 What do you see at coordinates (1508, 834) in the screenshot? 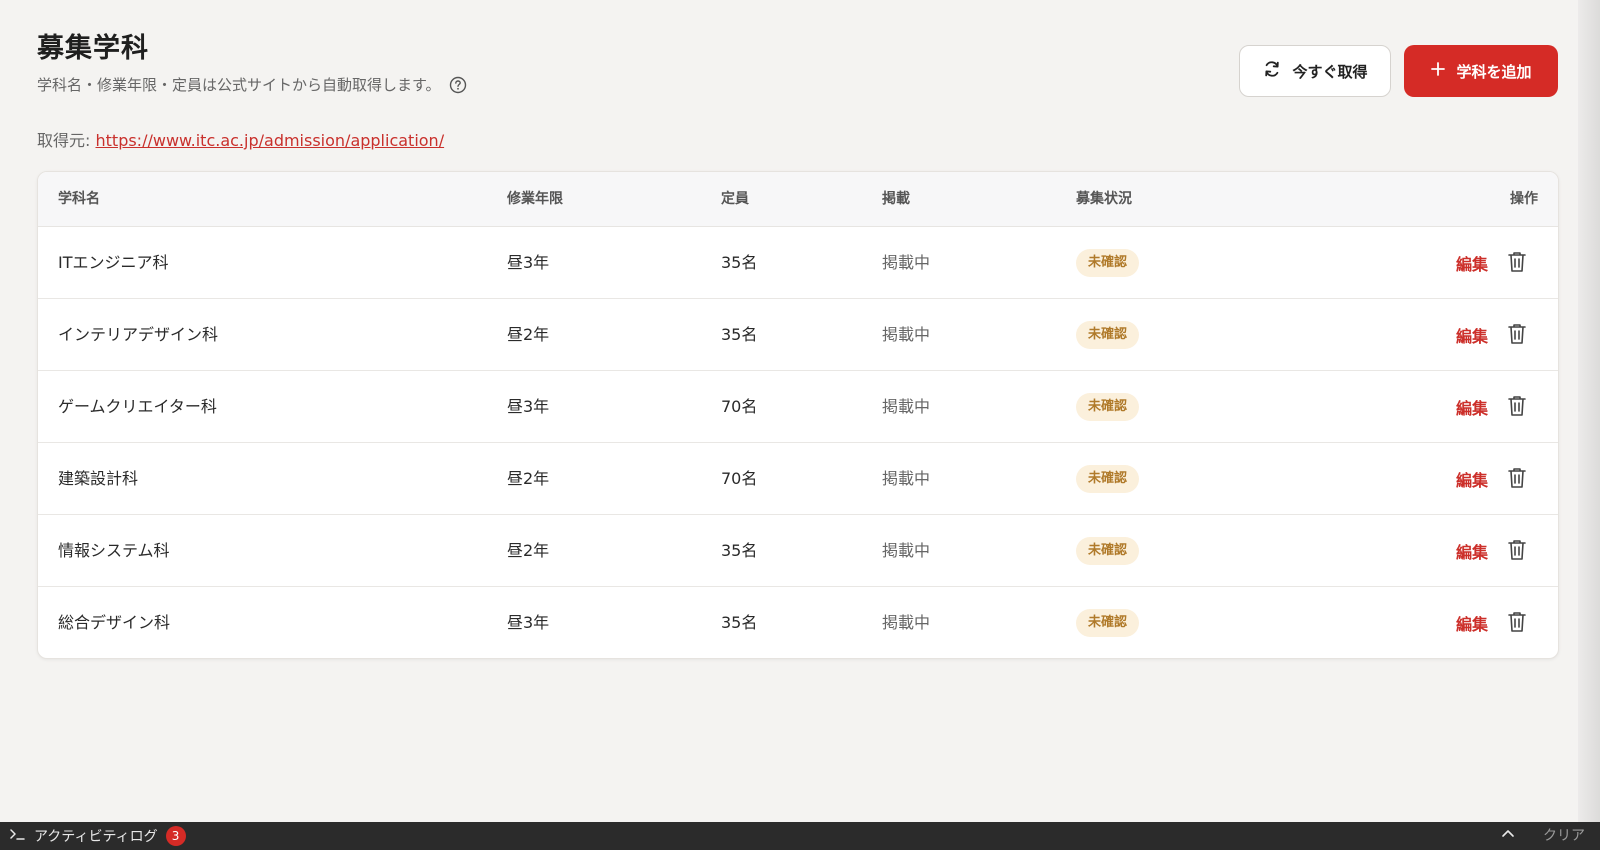
I see `chevron-up-icon` at bounding box center [1508, 834].